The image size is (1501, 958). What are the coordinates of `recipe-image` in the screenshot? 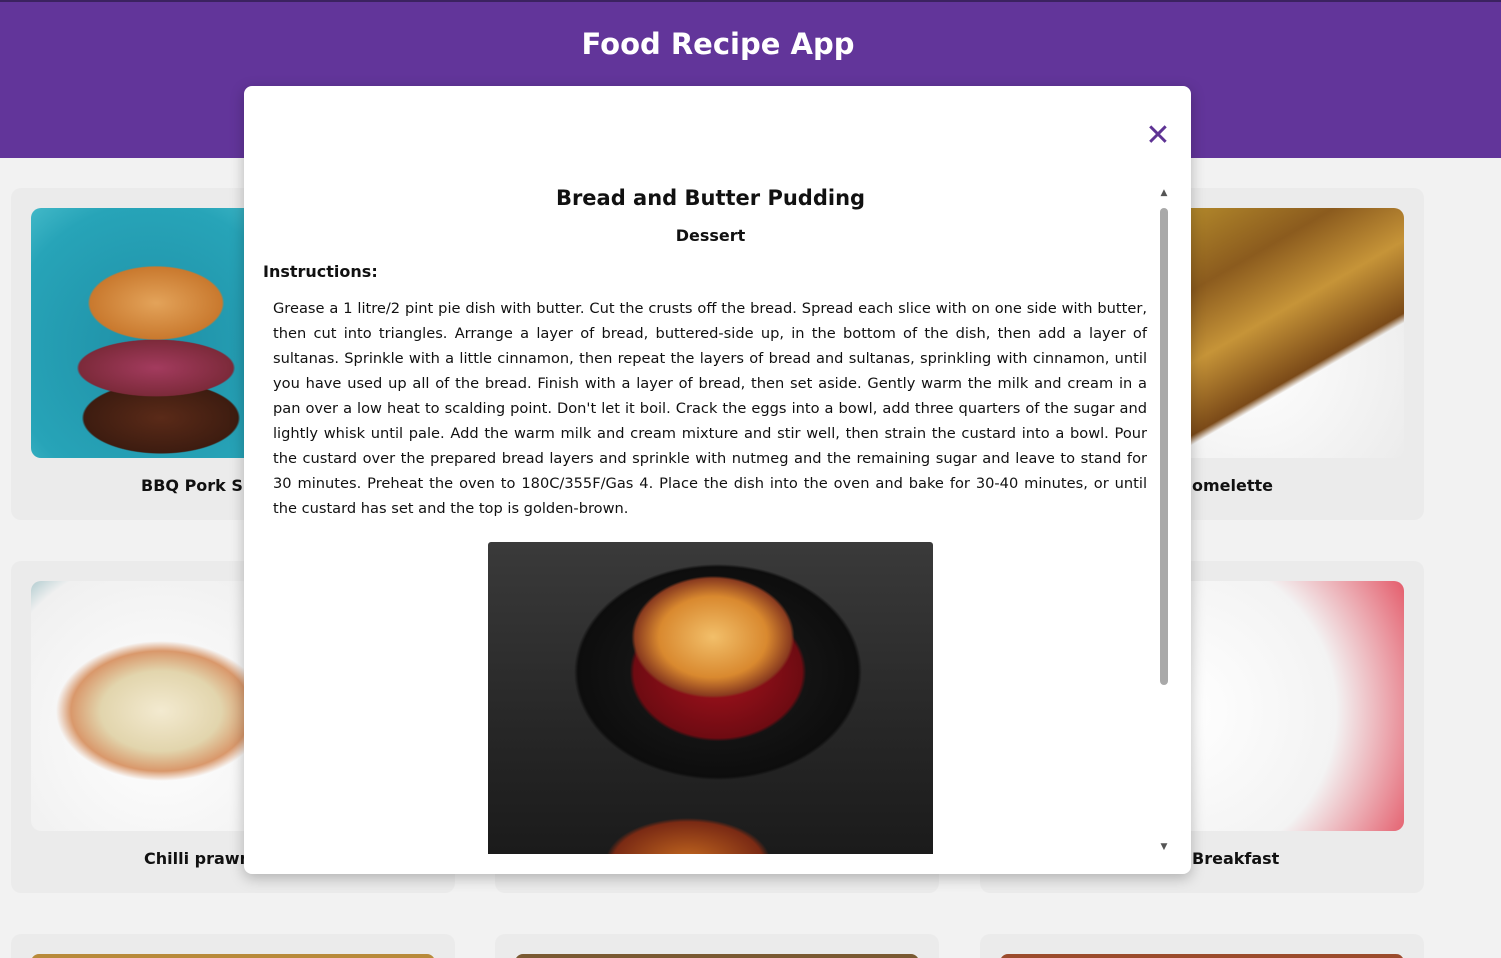 It's located at (710, 698).